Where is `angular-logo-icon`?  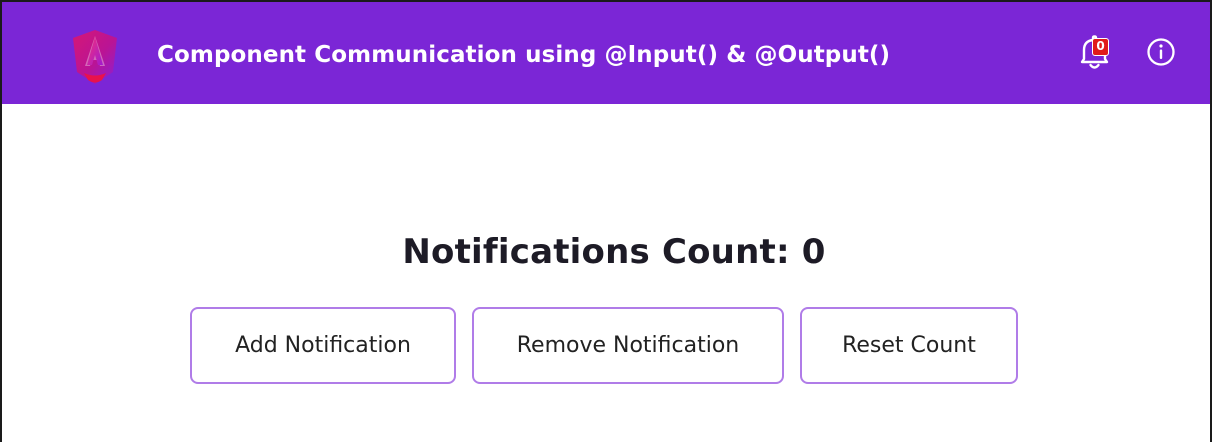
angular-logo-icon is located at coordinates (95, 58).